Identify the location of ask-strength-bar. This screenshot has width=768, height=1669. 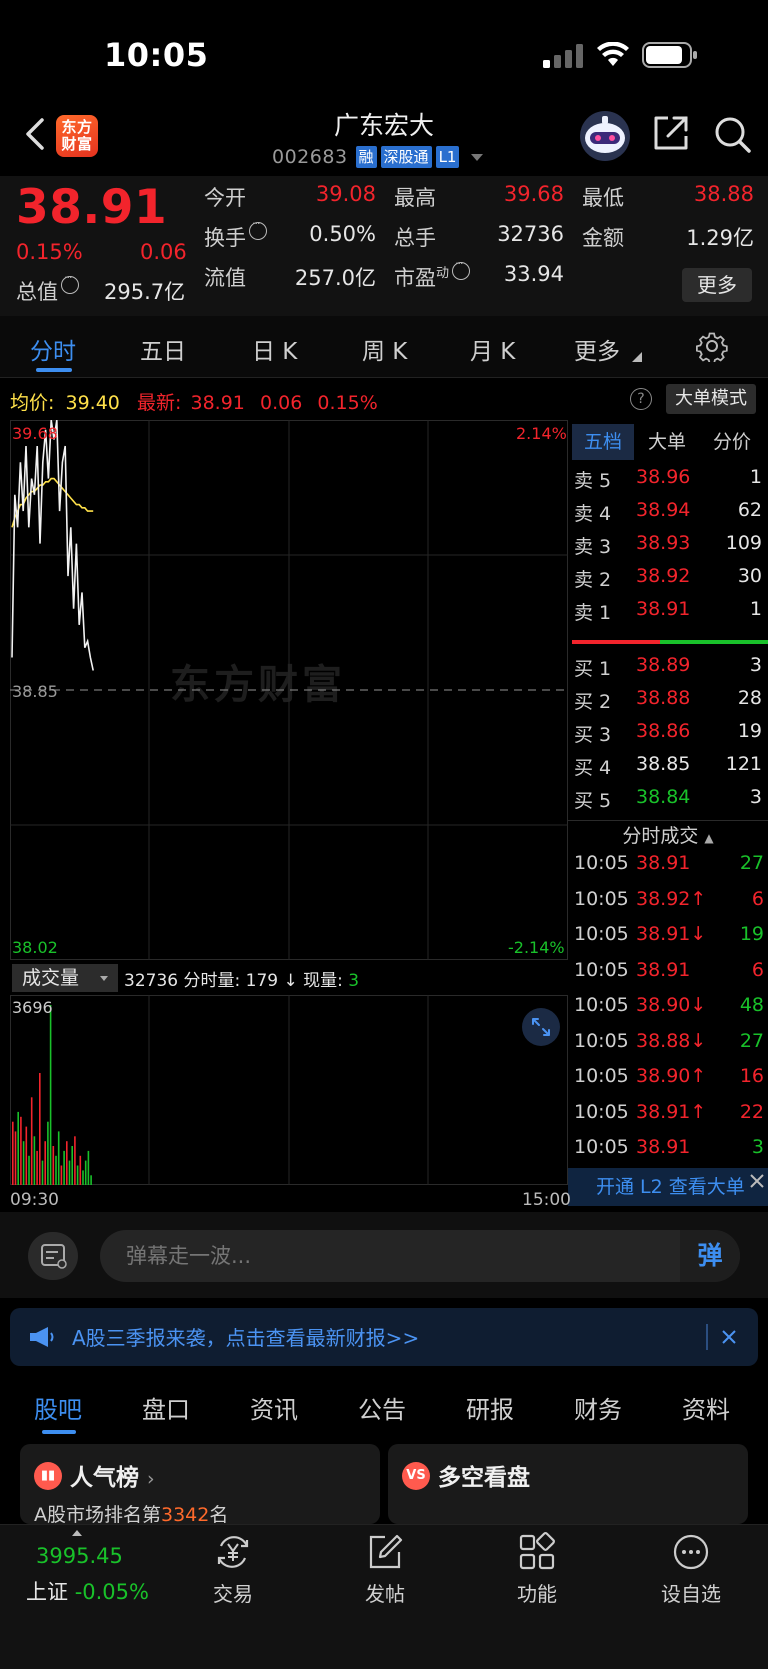
(616, 642).